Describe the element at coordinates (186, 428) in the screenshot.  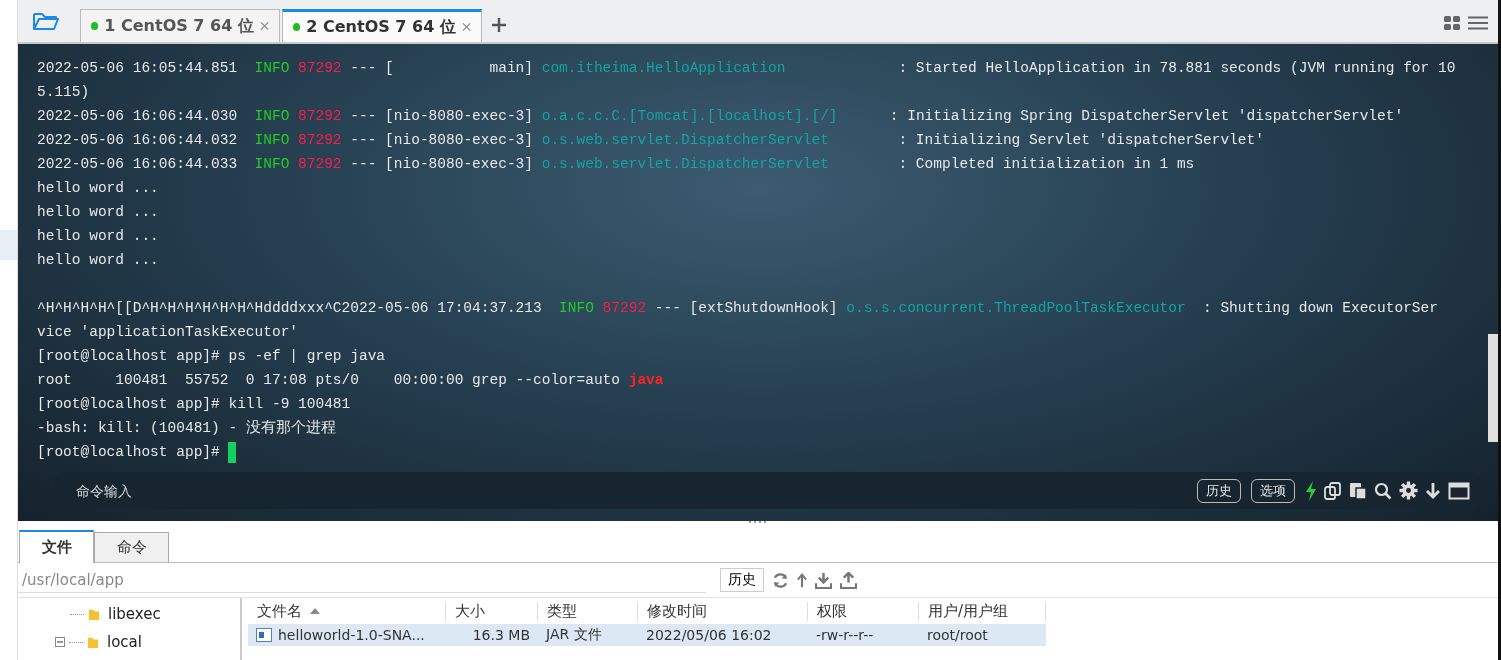
I see `terminal-text: -bash: kill: (100481) - 没有那个进程` at that location.